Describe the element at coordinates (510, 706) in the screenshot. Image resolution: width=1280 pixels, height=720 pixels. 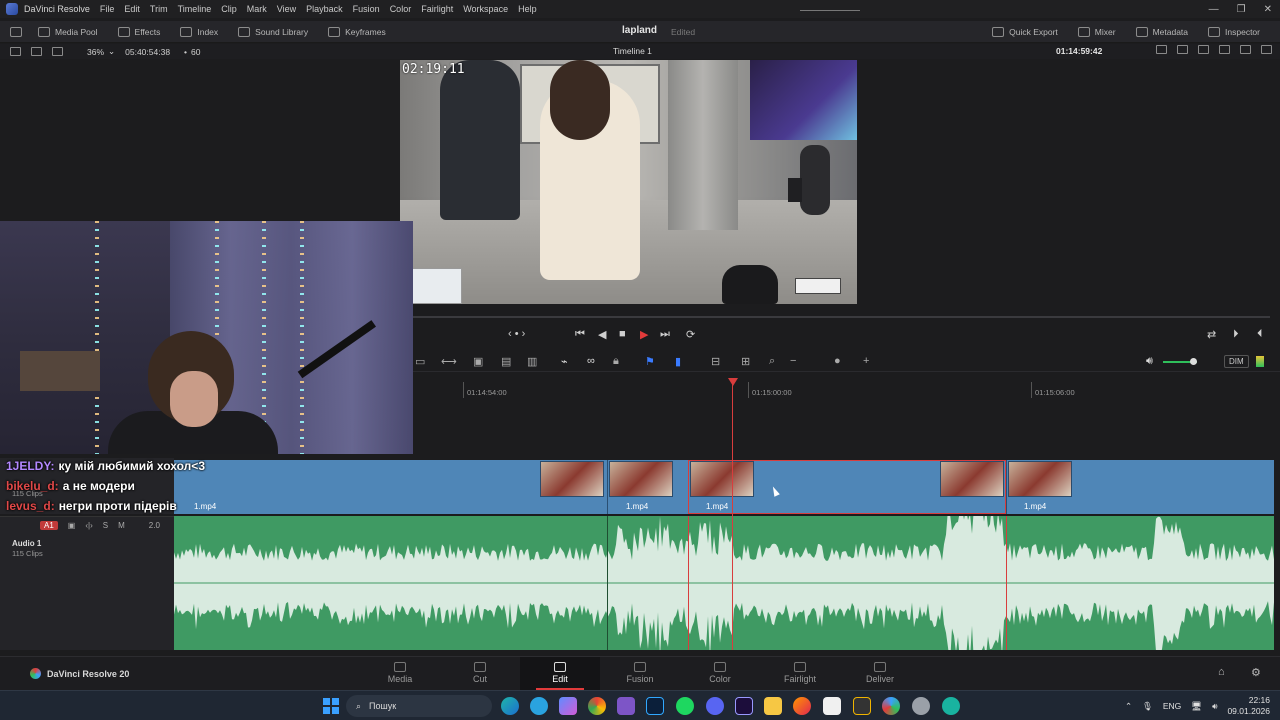
I see `edge-icon` at that location.